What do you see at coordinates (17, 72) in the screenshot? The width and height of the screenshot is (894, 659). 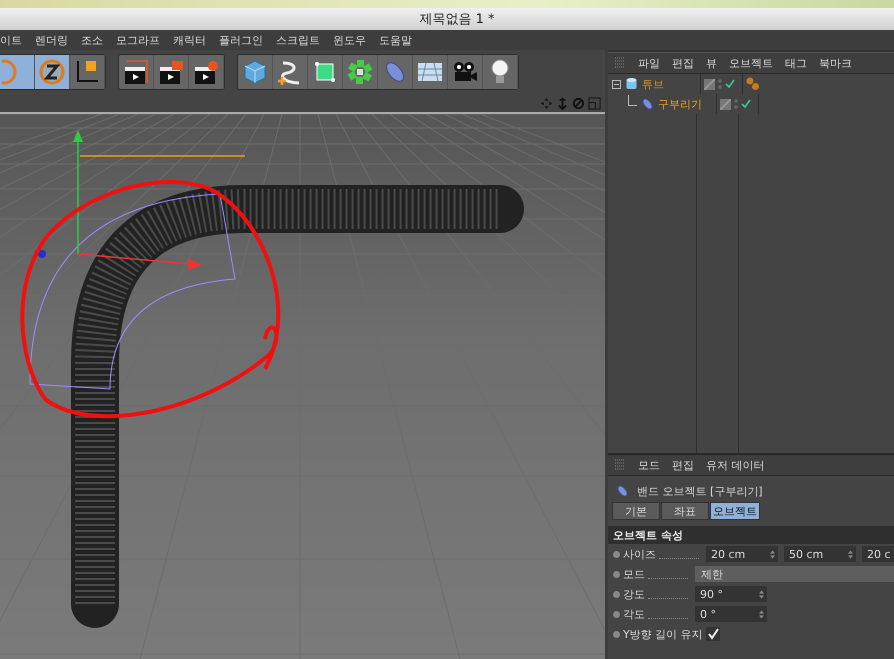 I see `rotate-axis-icon` at bounding box center [17, 72].